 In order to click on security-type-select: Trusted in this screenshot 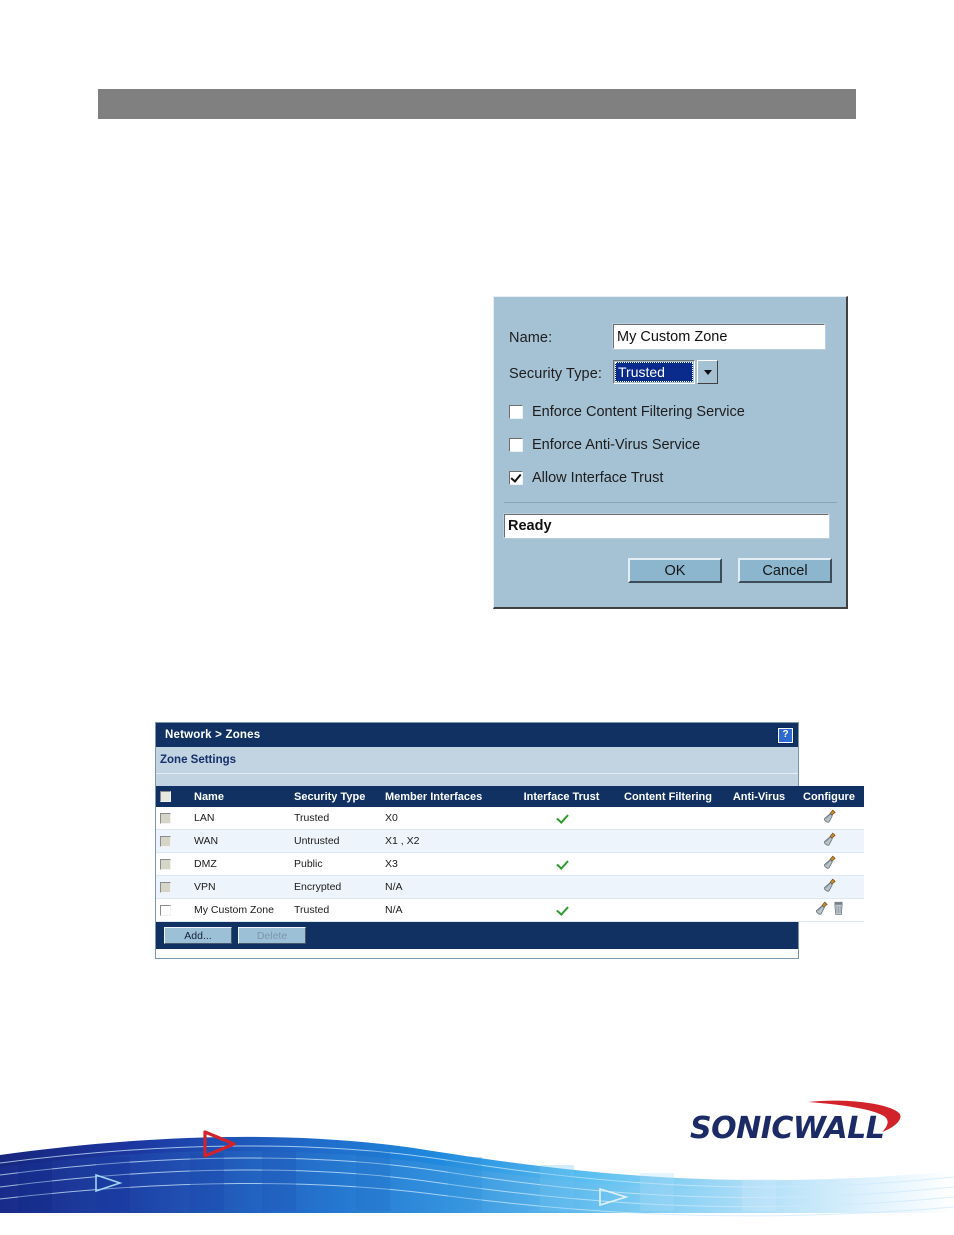, I will do `click(654, 372)`.